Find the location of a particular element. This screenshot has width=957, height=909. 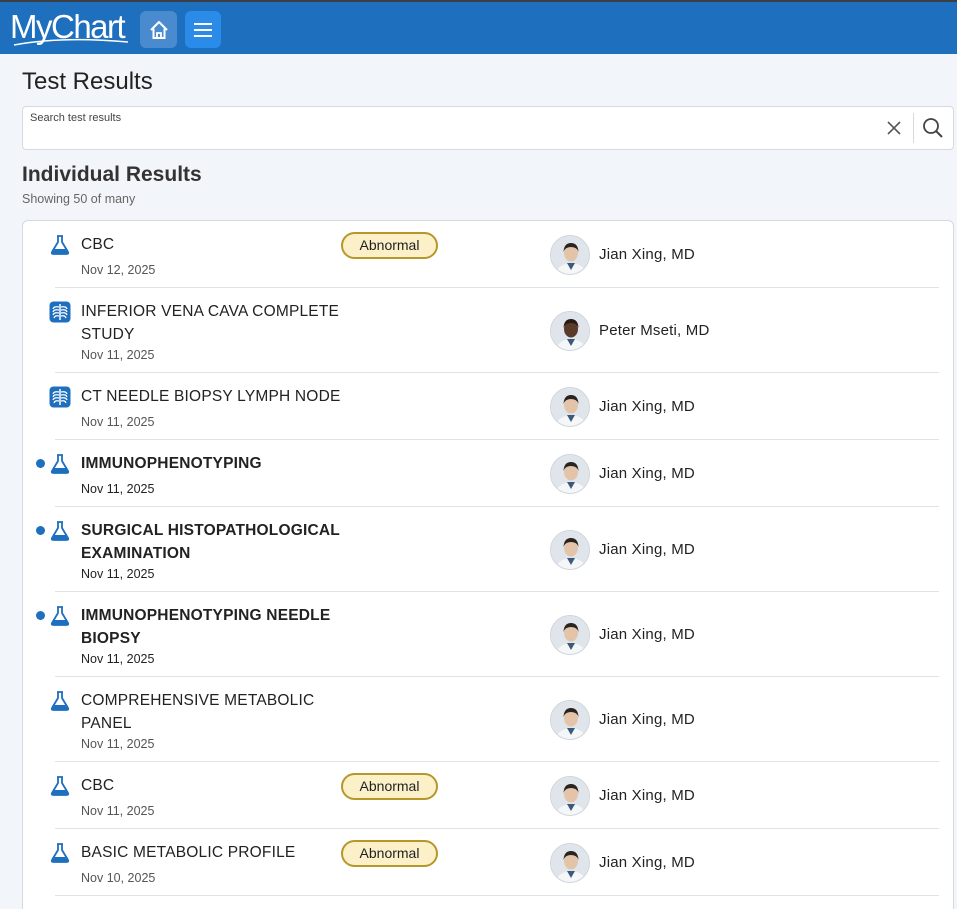

results-count: Showing 50 of many is located at coordinates (79, 199).